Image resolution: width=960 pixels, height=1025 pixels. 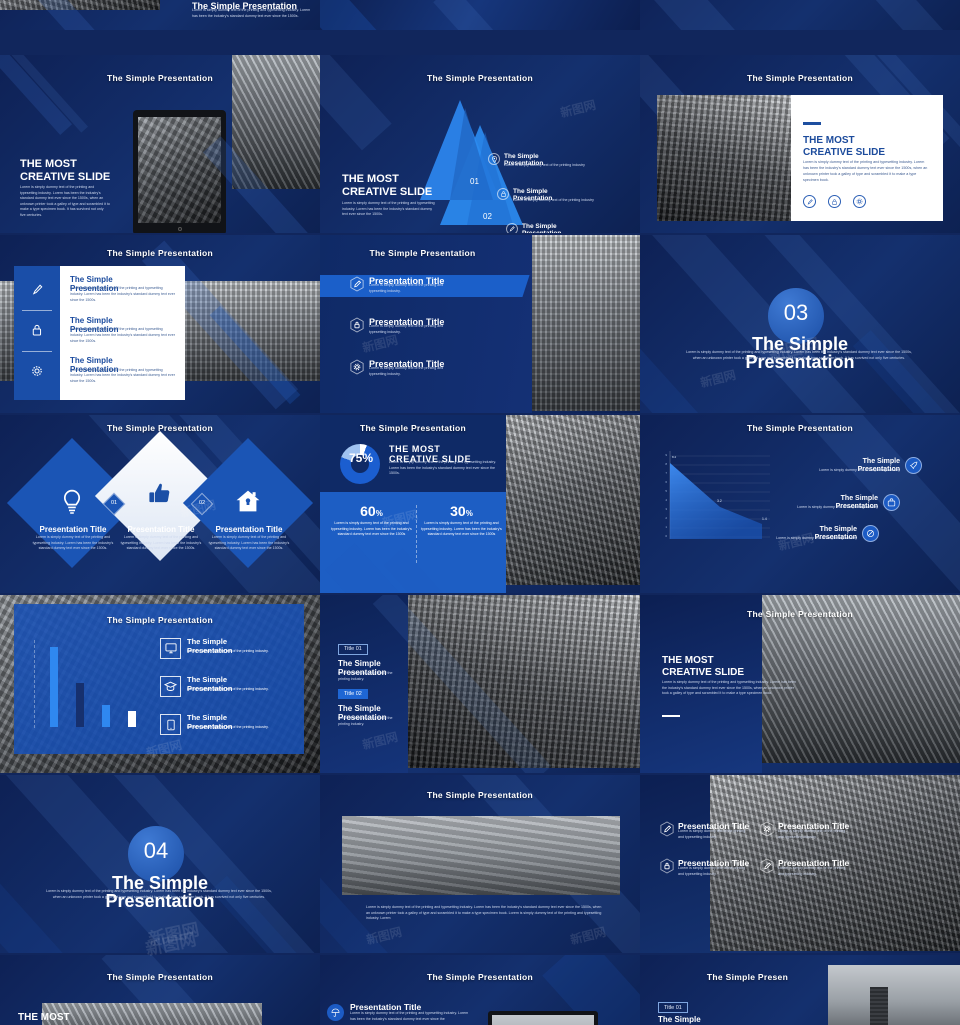 I want to click on badge-title-02: Title 02, so click(x=353, y=694).